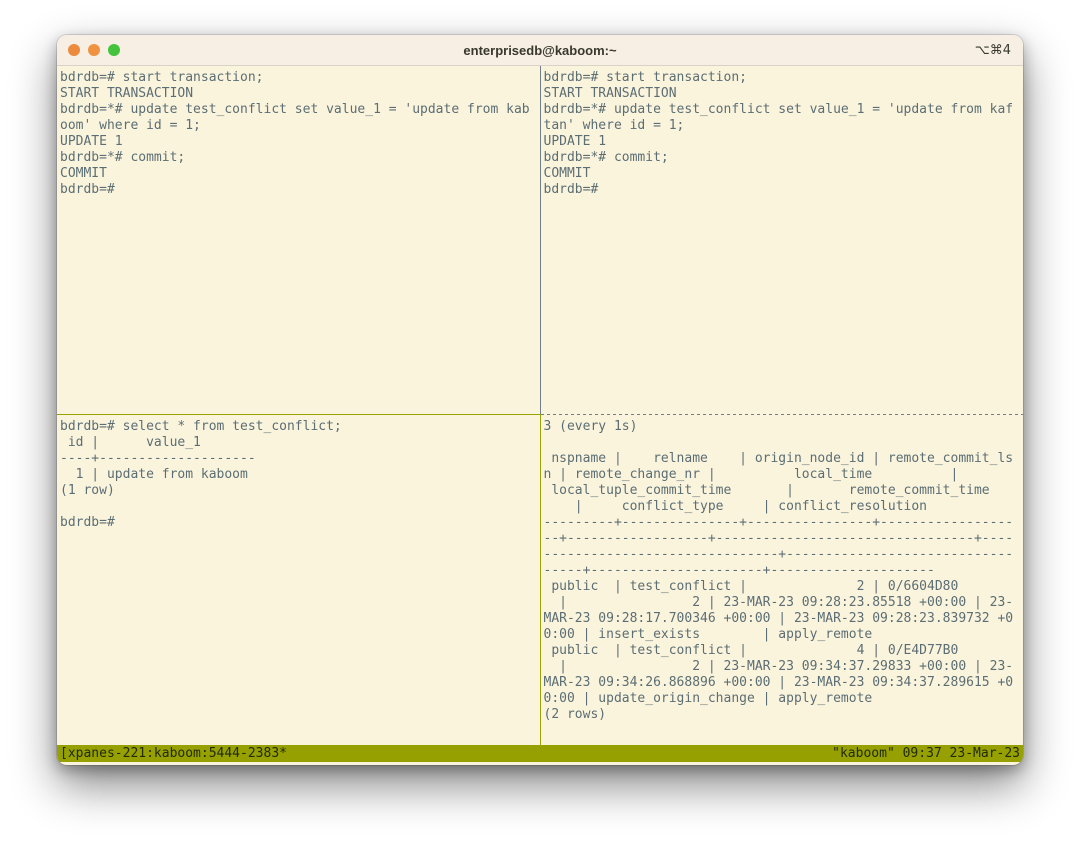  I want to click on window-title: enterprisedb@kaboom:~, so click(540, 50).